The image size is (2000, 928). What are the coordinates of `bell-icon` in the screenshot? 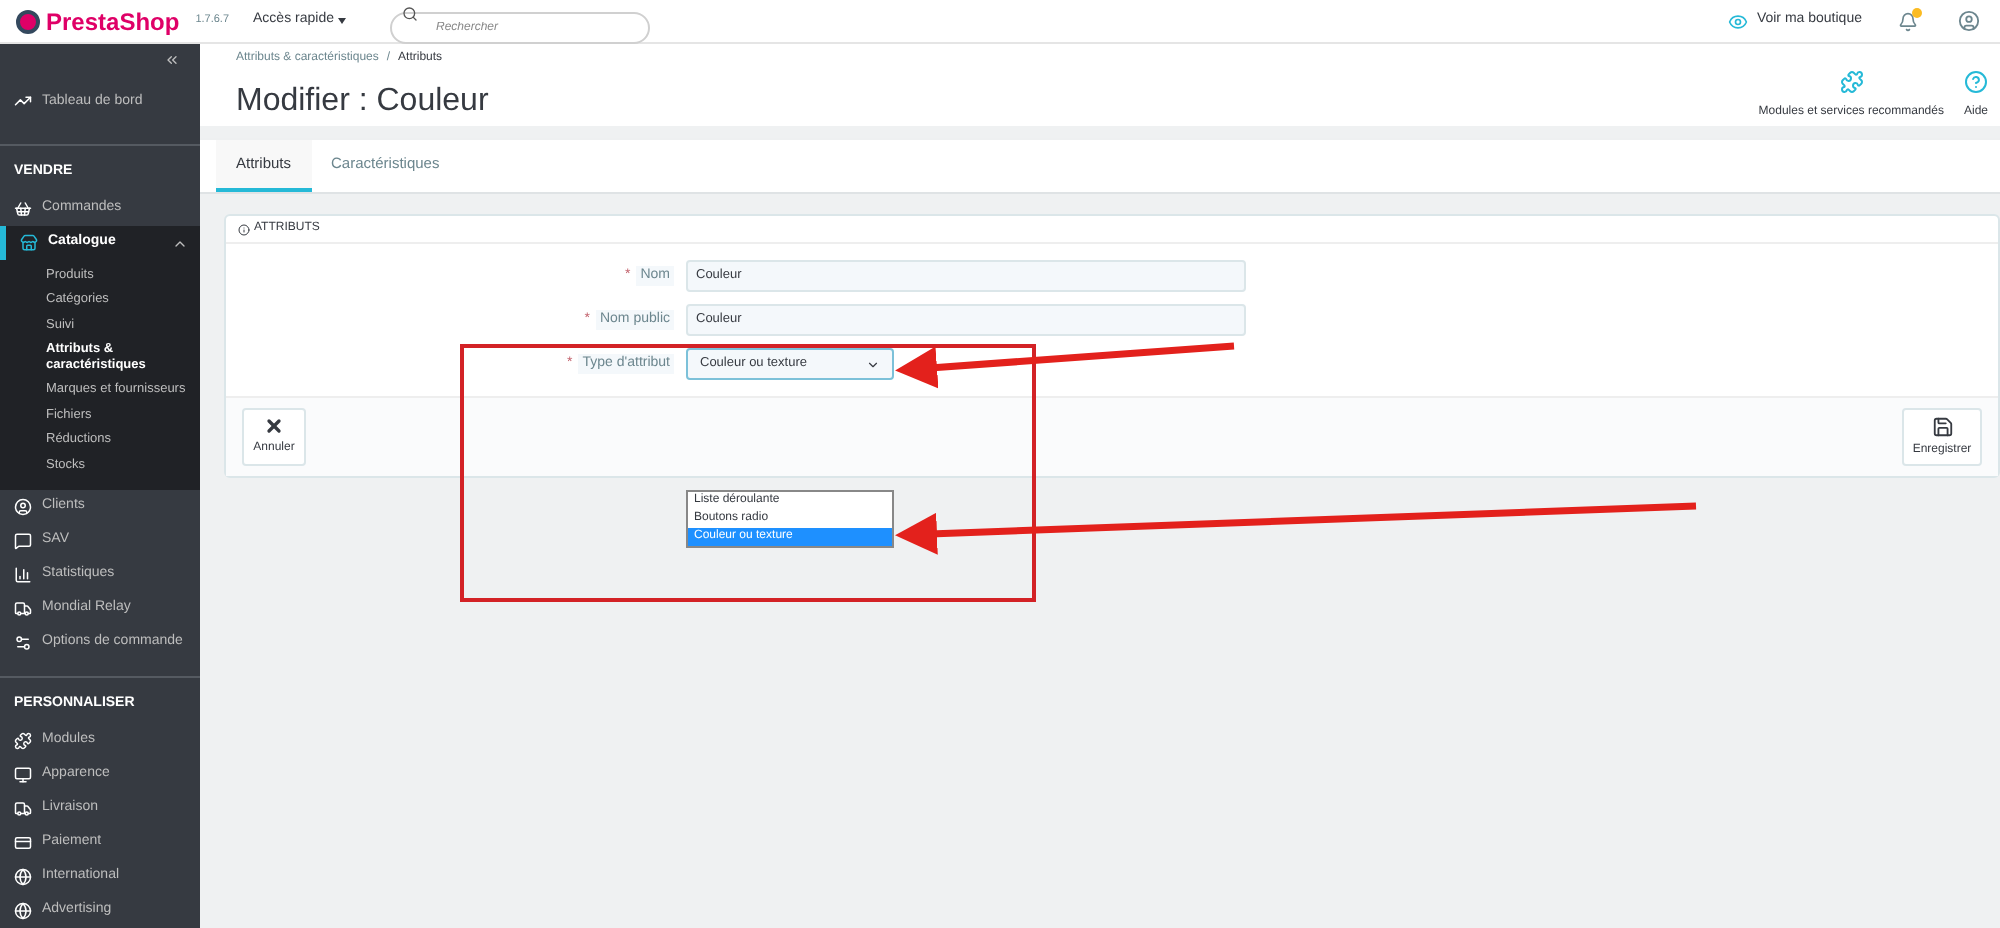 It's located at (1908, 21).